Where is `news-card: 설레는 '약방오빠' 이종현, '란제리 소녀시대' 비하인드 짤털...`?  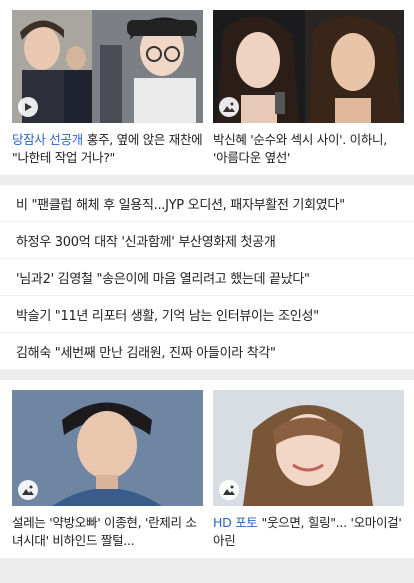 news-card: 설레는 '약방오빠' 이종현, '란제리 소녀시대' 비하인드 짤털... is located at coordinates (107, 470).